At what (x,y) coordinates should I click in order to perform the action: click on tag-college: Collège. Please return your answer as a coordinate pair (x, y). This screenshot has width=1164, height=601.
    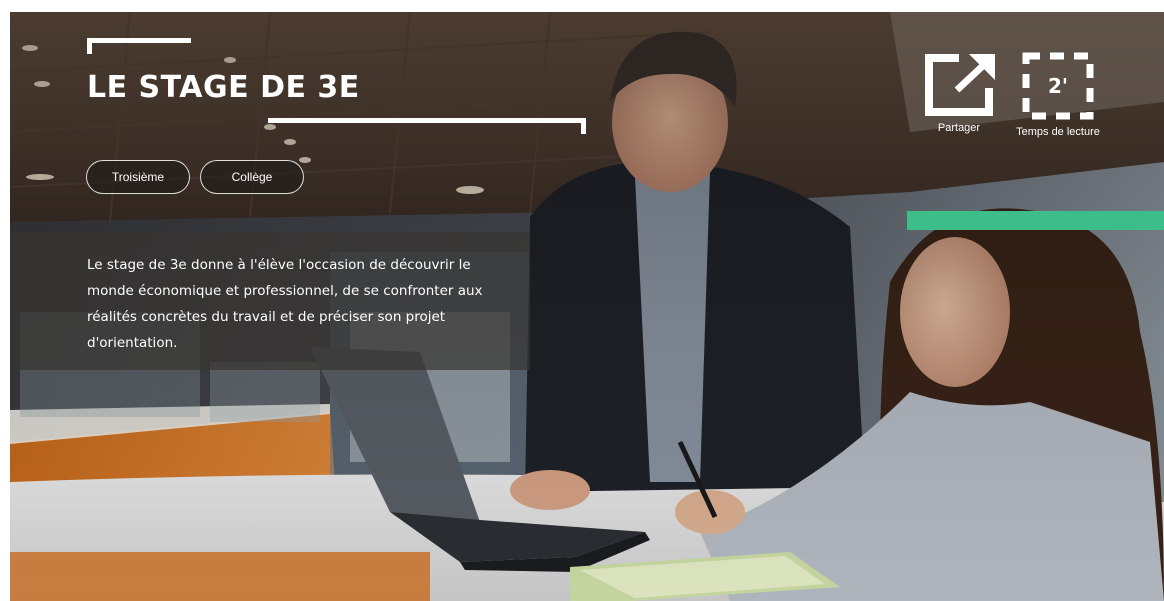
    Looking at the image, I should click on (252, 177).